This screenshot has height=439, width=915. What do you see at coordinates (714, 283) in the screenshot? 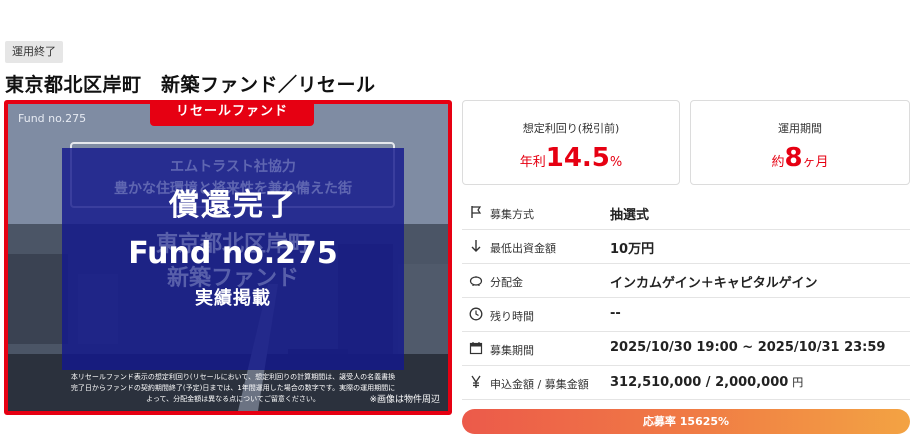
I see `info-value: インカムゲイン＋キャピタルゲイン` at bounding box center [714, 283].